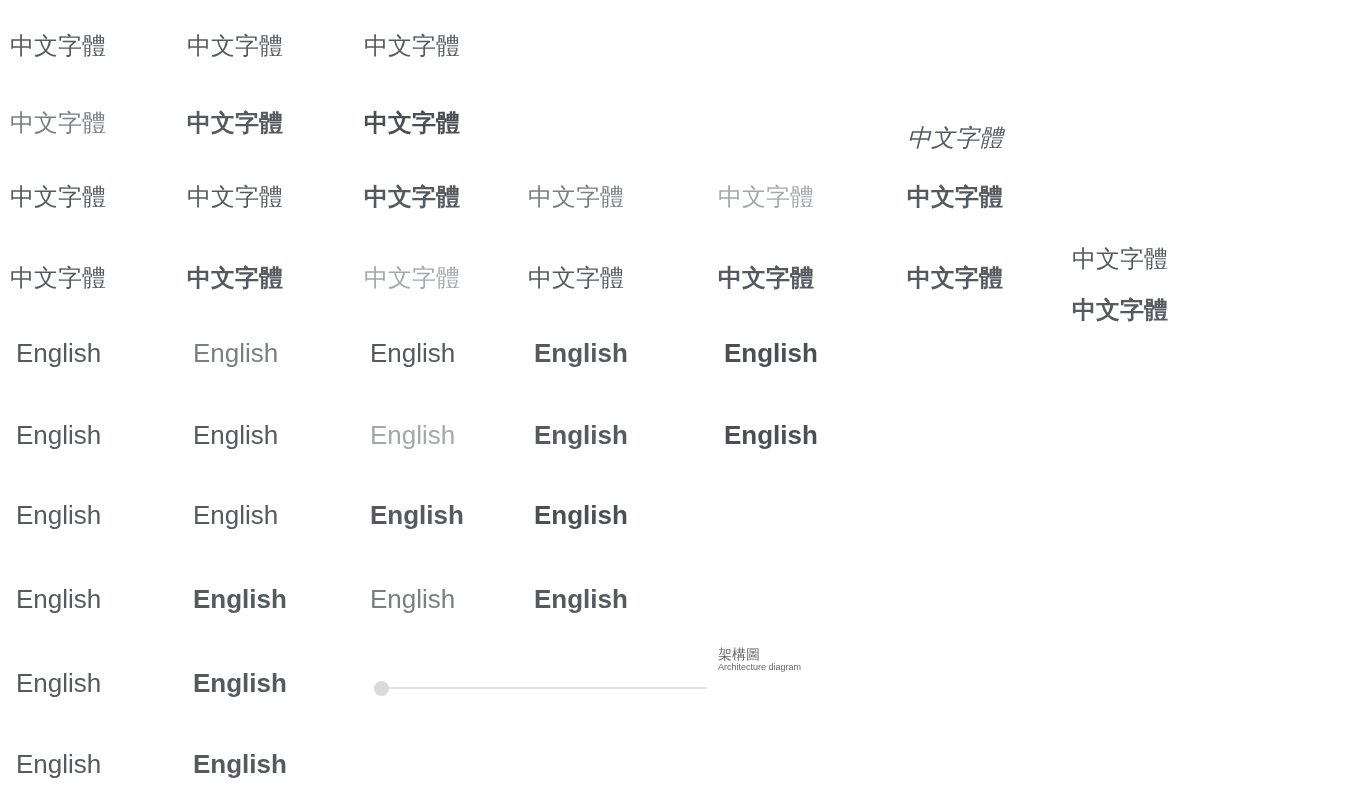  What do you see at coordinates (381, 688) in the screenshot?
I see `slider-handle` at bounding box center [381, 688].